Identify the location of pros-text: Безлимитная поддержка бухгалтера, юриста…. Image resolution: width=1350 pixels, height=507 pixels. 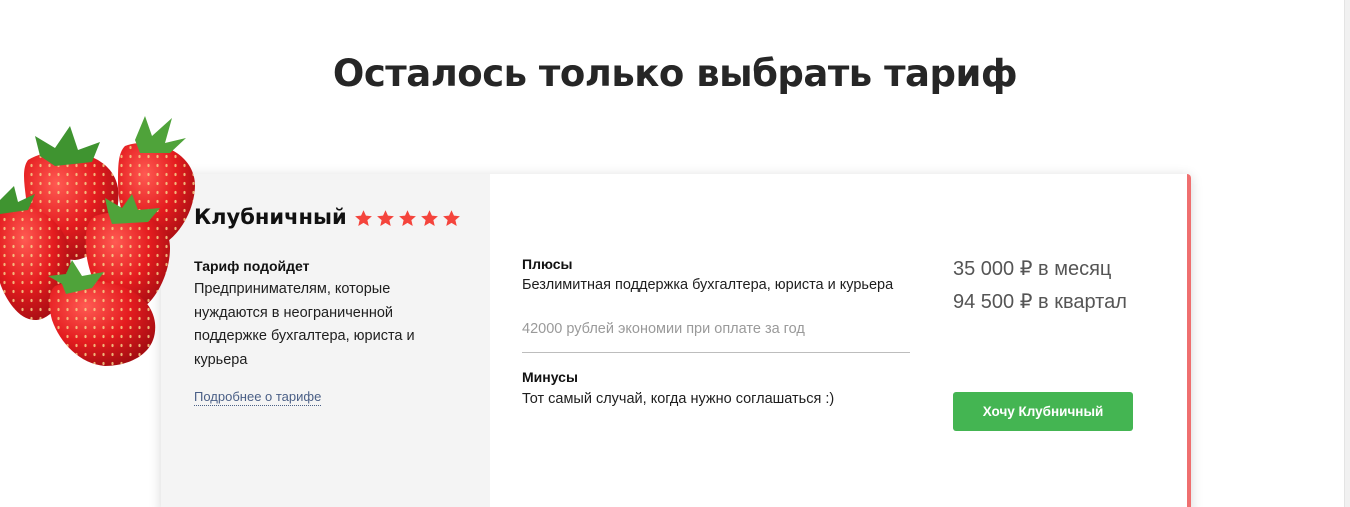
(708, 285).